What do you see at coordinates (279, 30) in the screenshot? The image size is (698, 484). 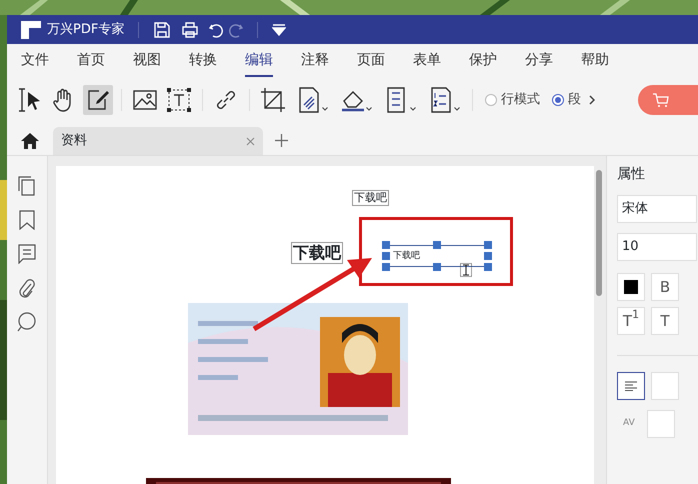 I see `dropdown-icon` at bounding box center [279, 30].